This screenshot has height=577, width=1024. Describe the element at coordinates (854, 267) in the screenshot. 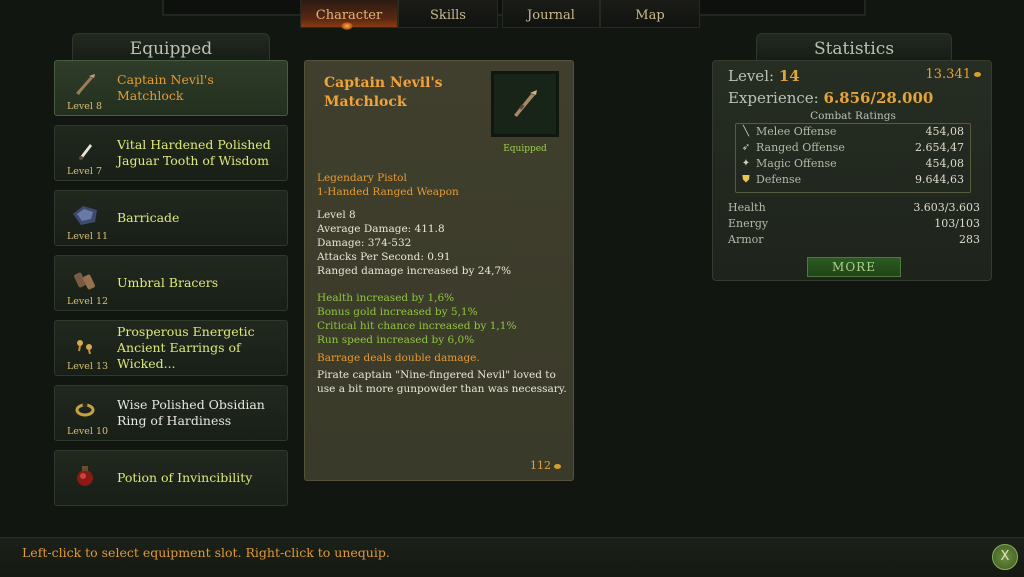

I see `more-button: MORE` at that location.